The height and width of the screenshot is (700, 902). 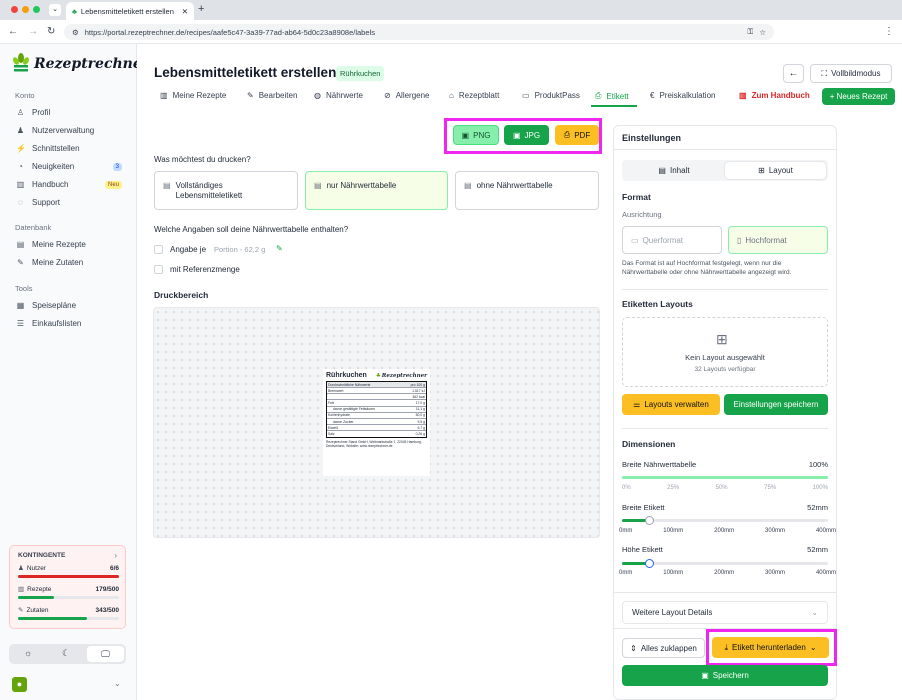 I want to click on download-icon: ⤓, so click(x=726, y=647).